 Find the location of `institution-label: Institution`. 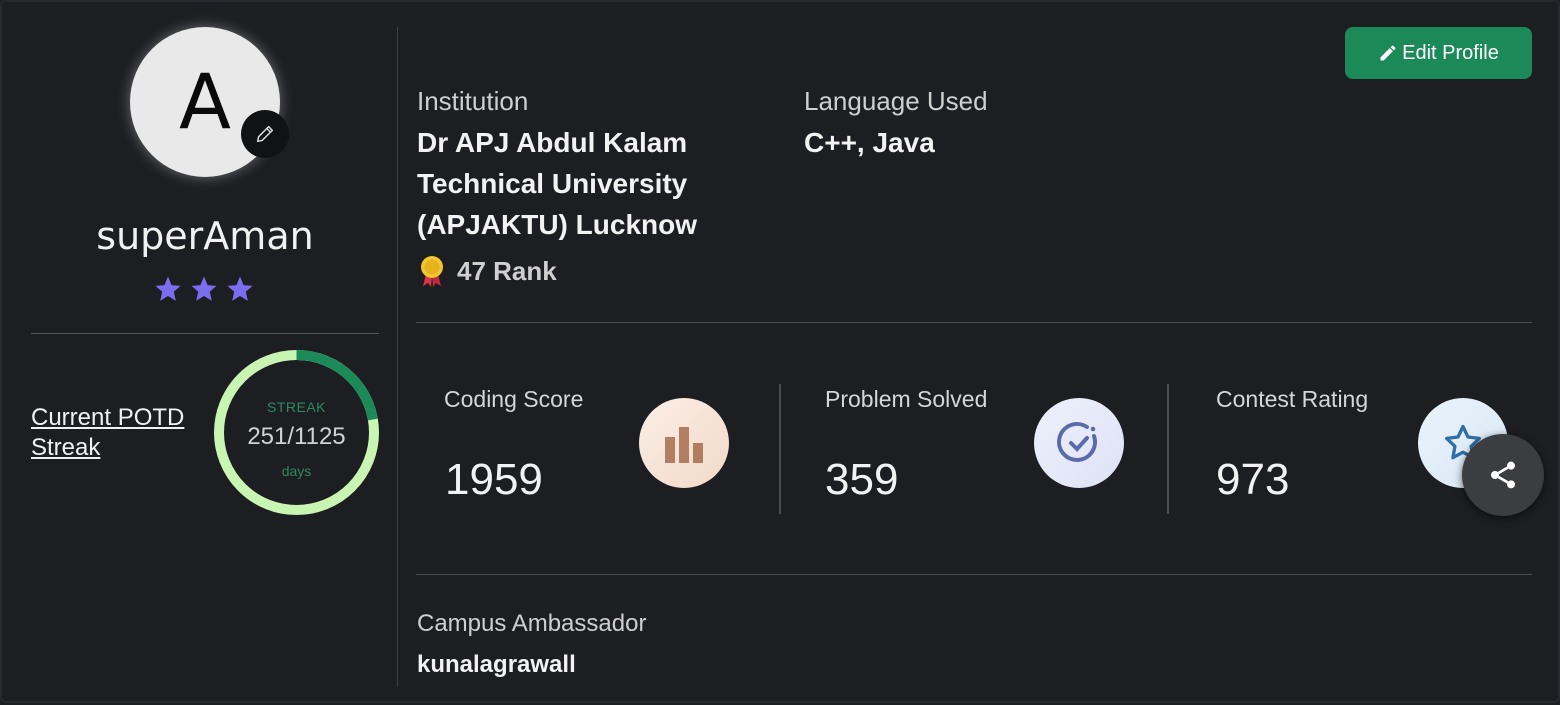

institution-label: Institution is located at coordinates (473, 101).